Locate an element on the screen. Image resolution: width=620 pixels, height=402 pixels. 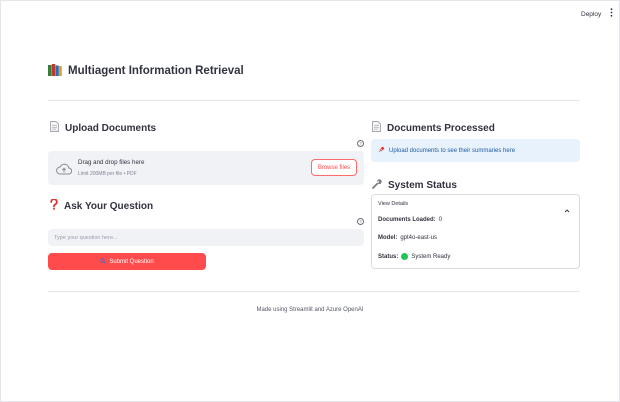
kebab-menu-icon is located at coordinates (611, 13).